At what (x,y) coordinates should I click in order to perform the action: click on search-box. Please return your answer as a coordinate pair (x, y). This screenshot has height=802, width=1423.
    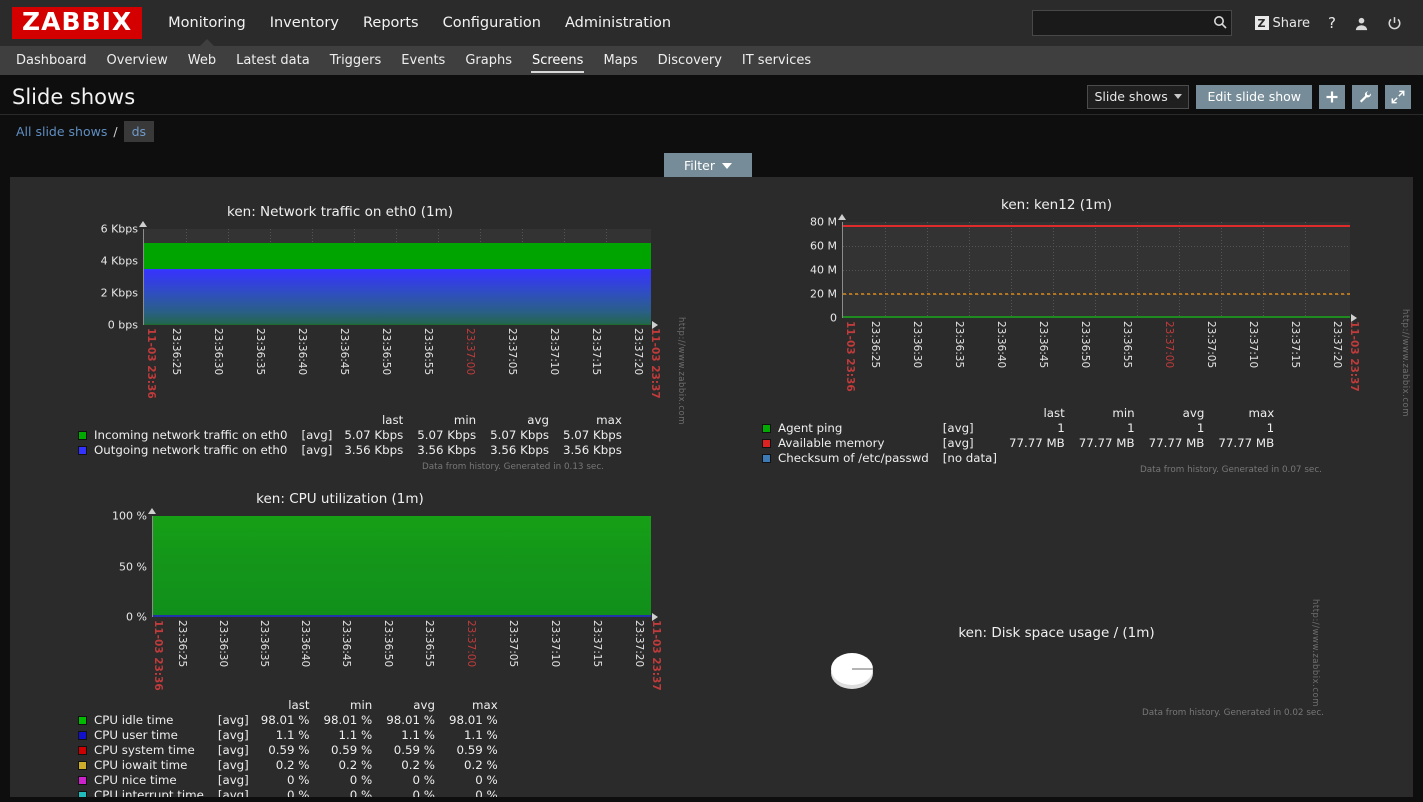
    Looking at the image, I should click on (1131, 23).